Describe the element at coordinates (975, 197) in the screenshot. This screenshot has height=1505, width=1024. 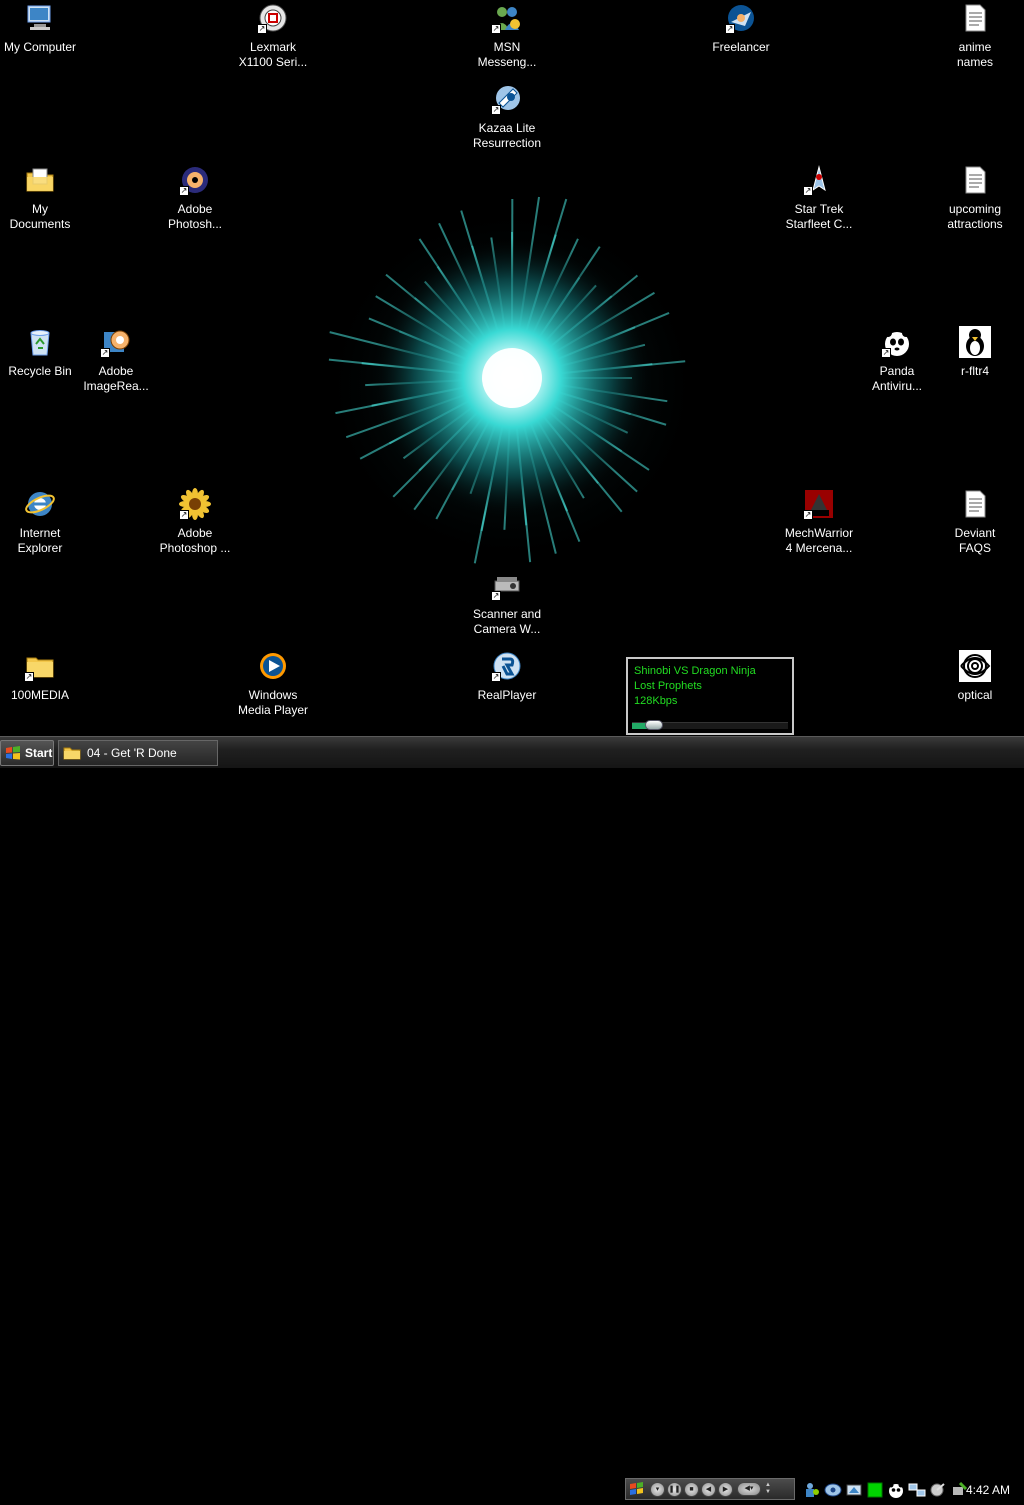
I see `desktop-icon-upcoming: upcoming attractions` at that location.